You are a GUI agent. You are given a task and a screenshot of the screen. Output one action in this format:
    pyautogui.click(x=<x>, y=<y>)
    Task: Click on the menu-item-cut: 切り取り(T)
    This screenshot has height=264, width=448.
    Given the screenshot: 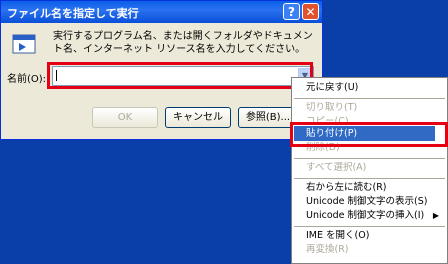 What is the action you would take?
    pyautogui.click(x=331, y=108)
    